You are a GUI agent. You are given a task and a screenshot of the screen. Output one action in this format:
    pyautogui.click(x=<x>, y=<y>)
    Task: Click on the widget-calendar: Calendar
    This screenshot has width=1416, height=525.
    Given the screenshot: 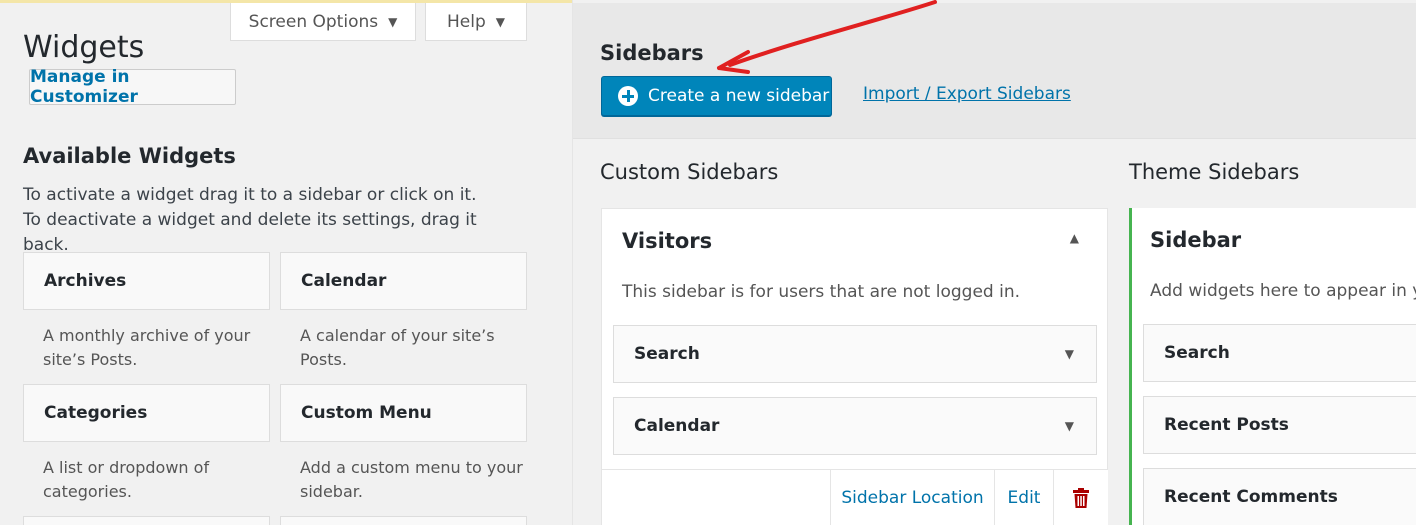 What is the action you would take?
    pyautogui.click(x=403, y=281)
    